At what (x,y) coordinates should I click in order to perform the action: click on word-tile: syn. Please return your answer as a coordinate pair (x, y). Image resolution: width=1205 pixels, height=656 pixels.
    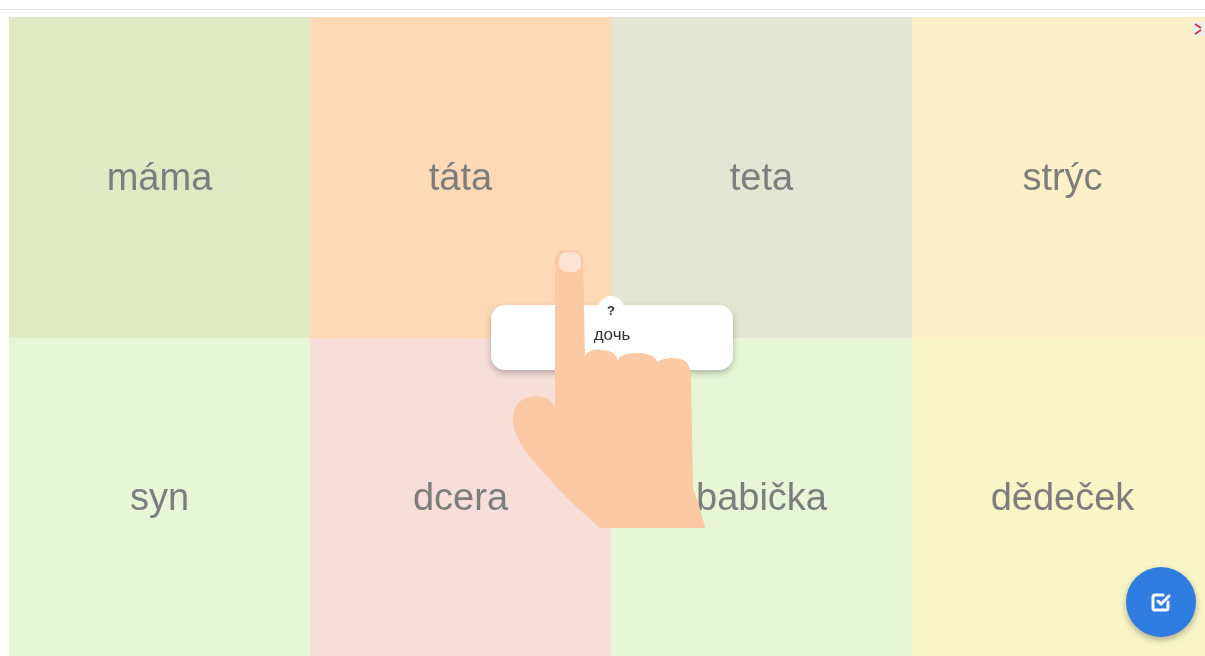
    Looking at the image, I should click on (159, 497).